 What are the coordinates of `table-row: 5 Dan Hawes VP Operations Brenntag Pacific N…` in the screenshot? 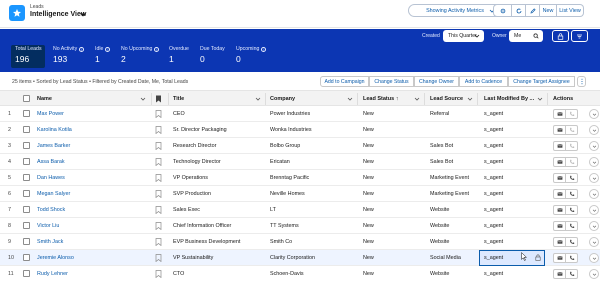 It's located at (300, 178).